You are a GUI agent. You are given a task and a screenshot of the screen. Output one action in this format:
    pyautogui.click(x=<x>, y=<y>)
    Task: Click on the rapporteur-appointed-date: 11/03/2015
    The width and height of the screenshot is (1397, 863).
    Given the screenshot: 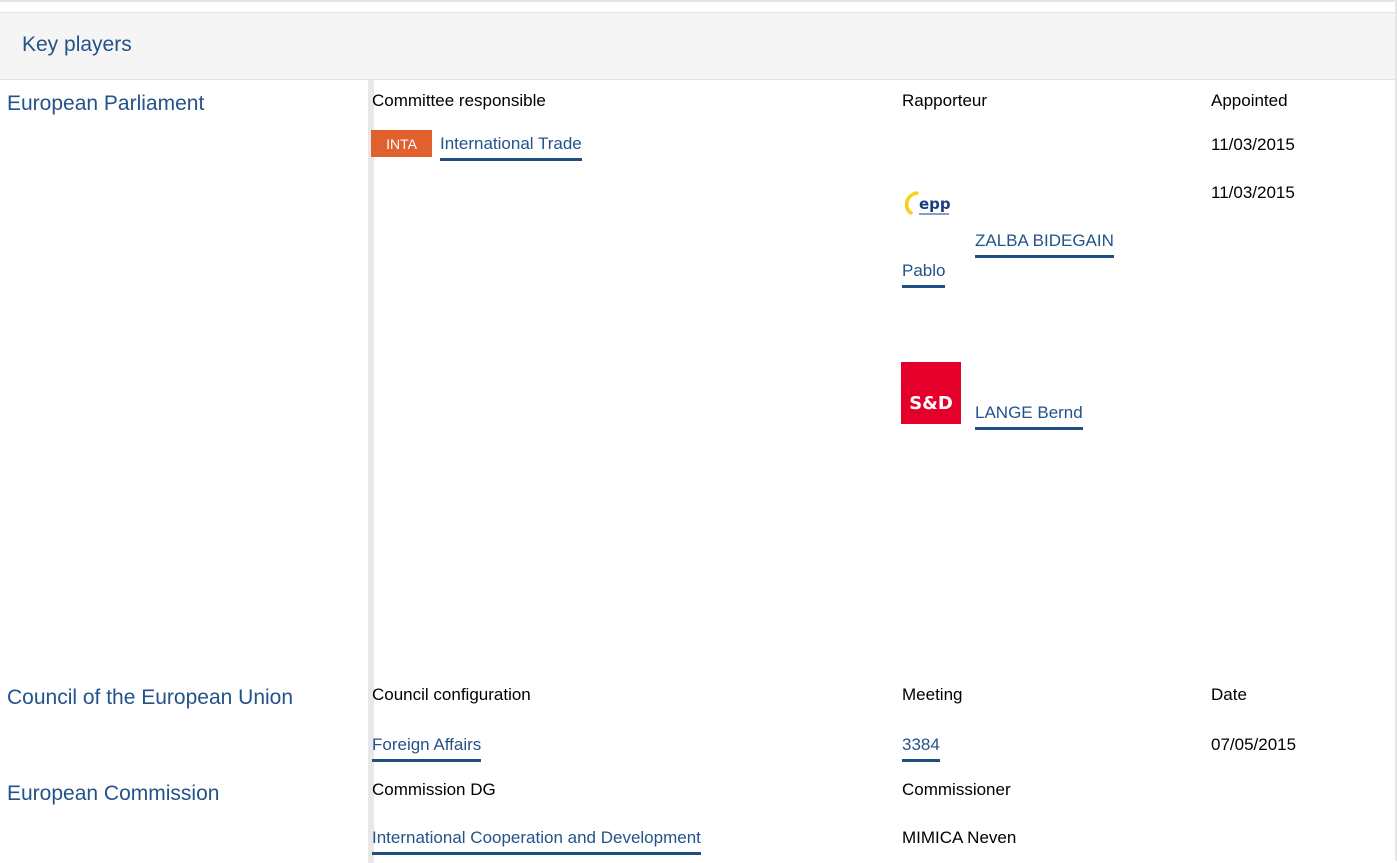 What is the action you would take?
    pyautogui.click(x=1253, y=192)
    